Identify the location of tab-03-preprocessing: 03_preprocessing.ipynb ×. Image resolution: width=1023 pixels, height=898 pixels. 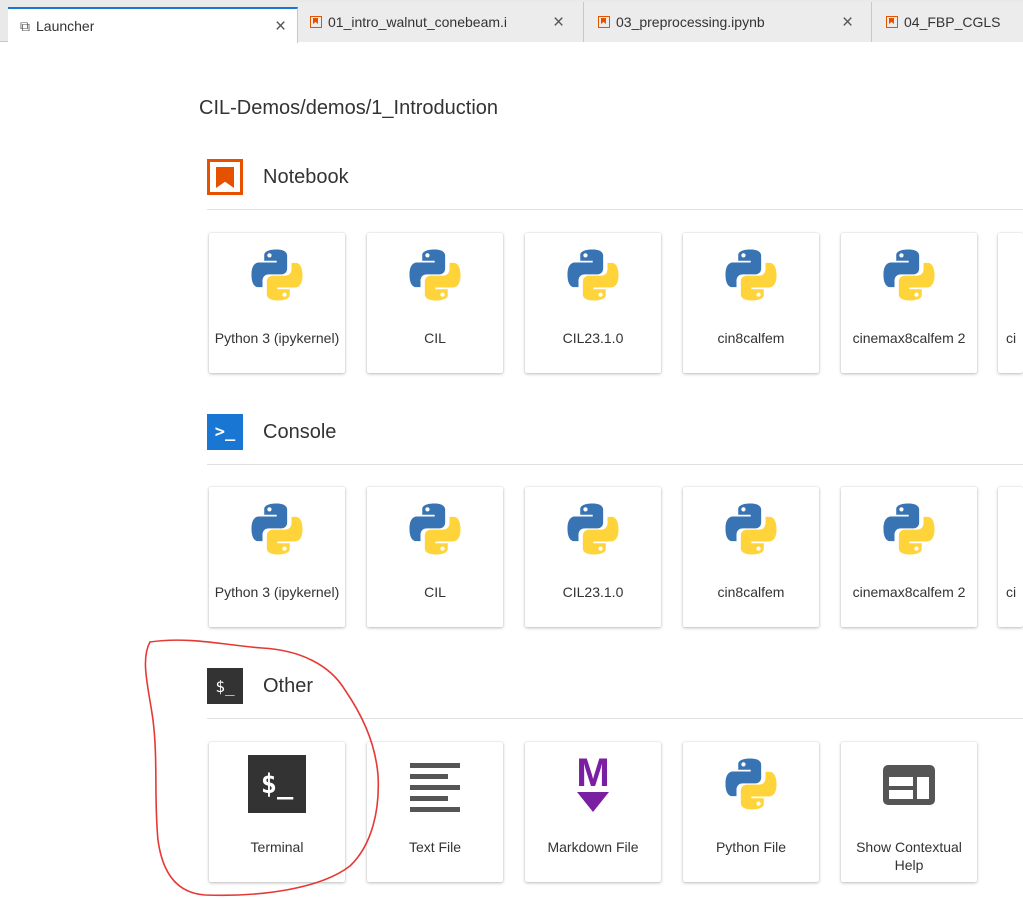
(728, 22).